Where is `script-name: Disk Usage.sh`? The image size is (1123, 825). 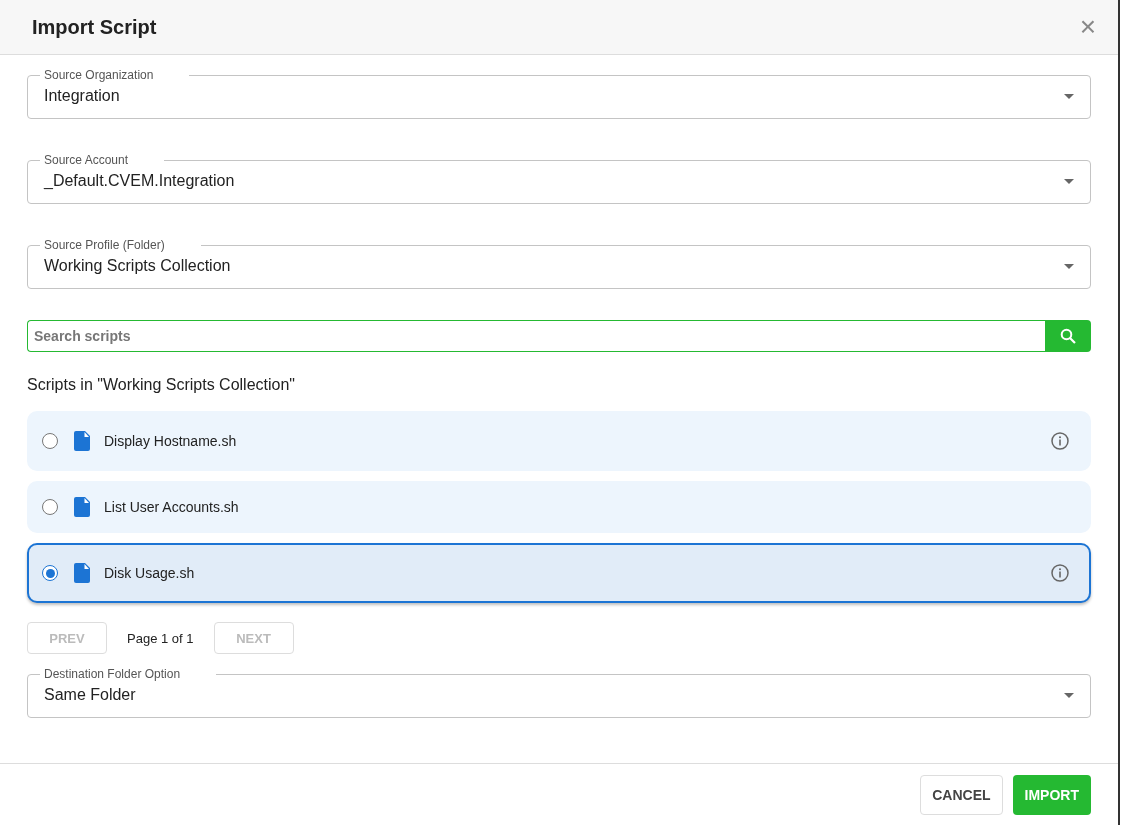 script-name: Disk Usage.sh is located at coordinates (150, 573).